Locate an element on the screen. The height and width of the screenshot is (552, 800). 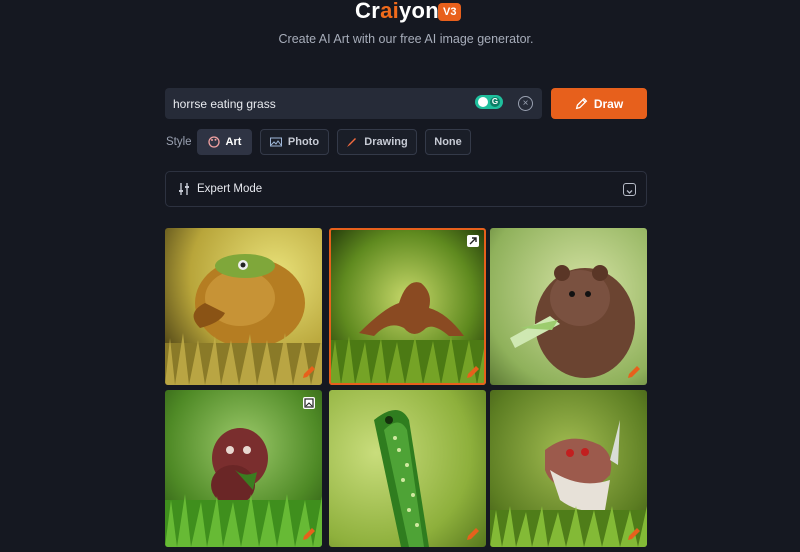
brush-icon is located at coordinates (352, 142).